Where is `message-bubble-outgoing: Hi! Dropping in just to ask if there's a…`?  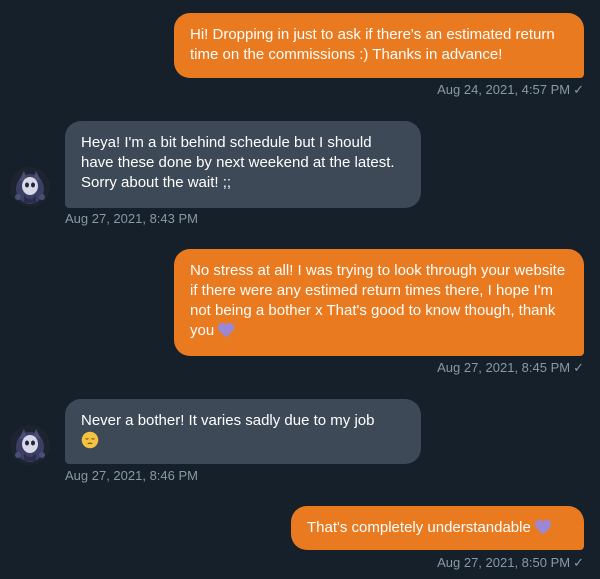 message-bubble-outgoing: Hi! Dropping in just to ask if there's a… is located at coordinates (379, 45).